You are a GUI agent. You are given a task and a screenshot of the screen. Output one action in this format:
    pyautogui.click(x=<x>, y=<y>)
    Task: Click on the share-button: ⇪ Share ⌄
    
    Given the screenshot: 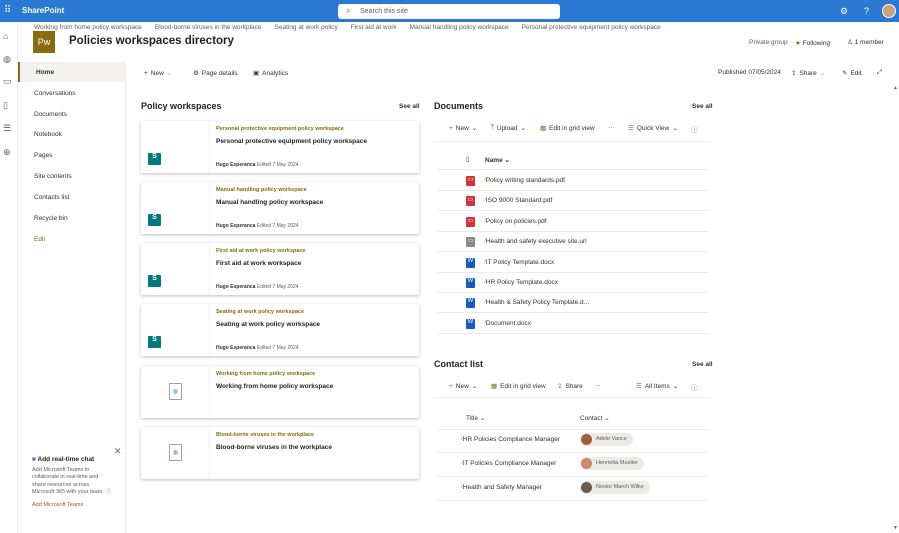 What is the action you would take?
    pyautogui.click(x=808, y=73)
    